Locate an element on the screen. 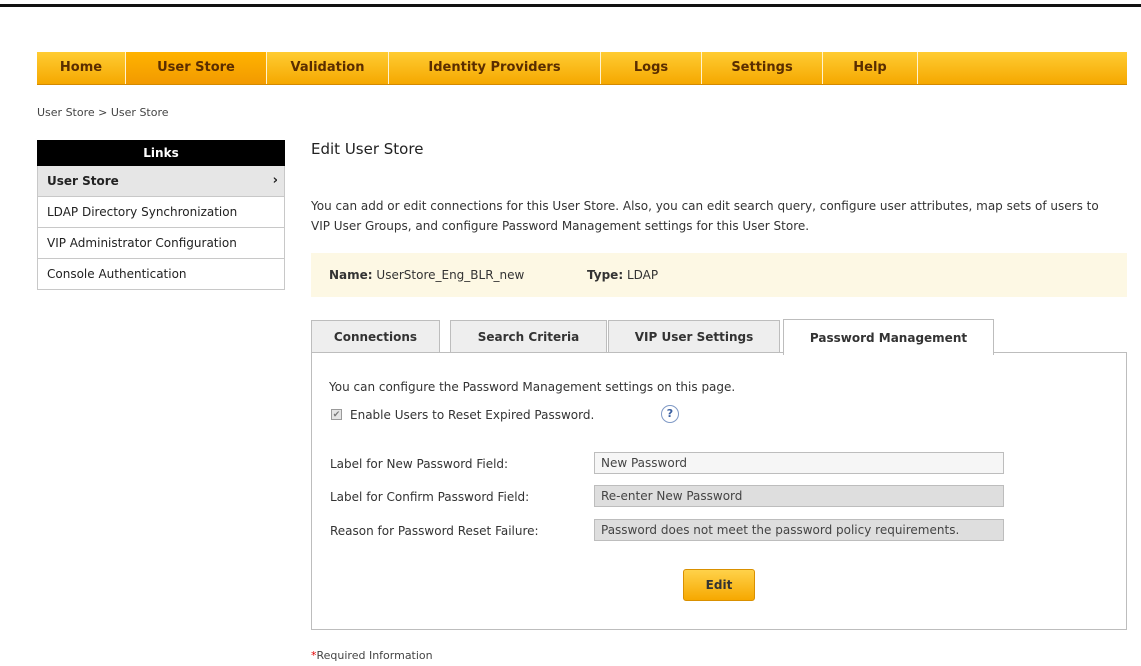 The width and height of the screenshot is (1141, 666). sidebar-item-ldap-directory-sync: LDAP Directory Synchronization is located at coordinates (161, 212).